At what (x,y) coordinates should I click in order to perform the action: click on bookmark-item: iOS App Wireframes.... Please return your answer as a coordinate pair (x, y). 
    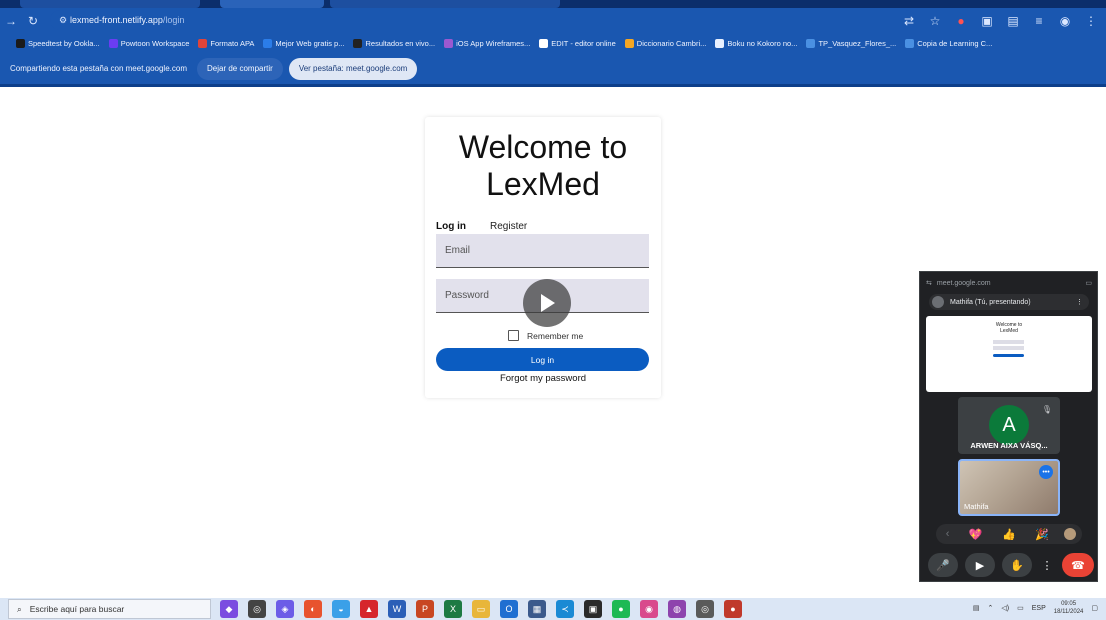
    Looking at the image, I should click on (487, 43).